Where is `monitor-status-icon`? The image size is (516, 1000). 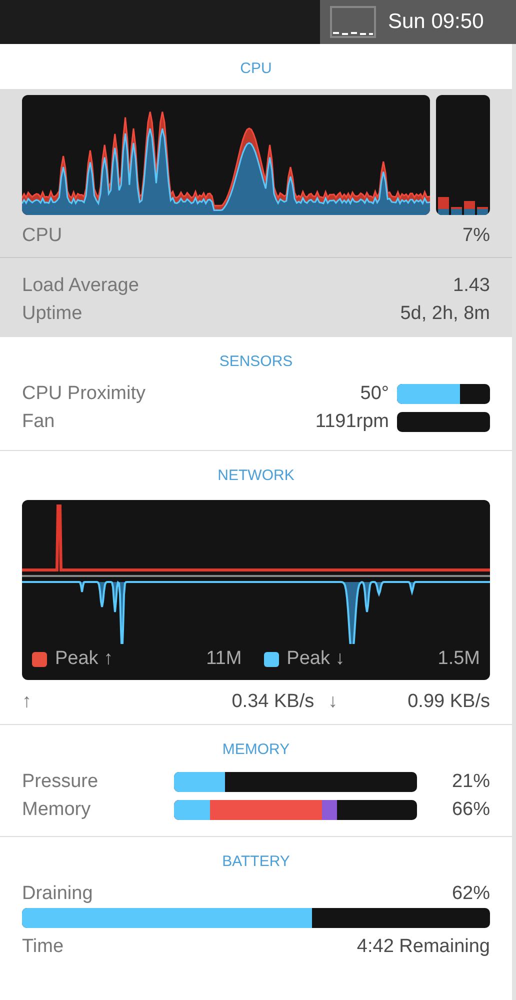
monitor-status-icon is located at coordinates (353, 22).